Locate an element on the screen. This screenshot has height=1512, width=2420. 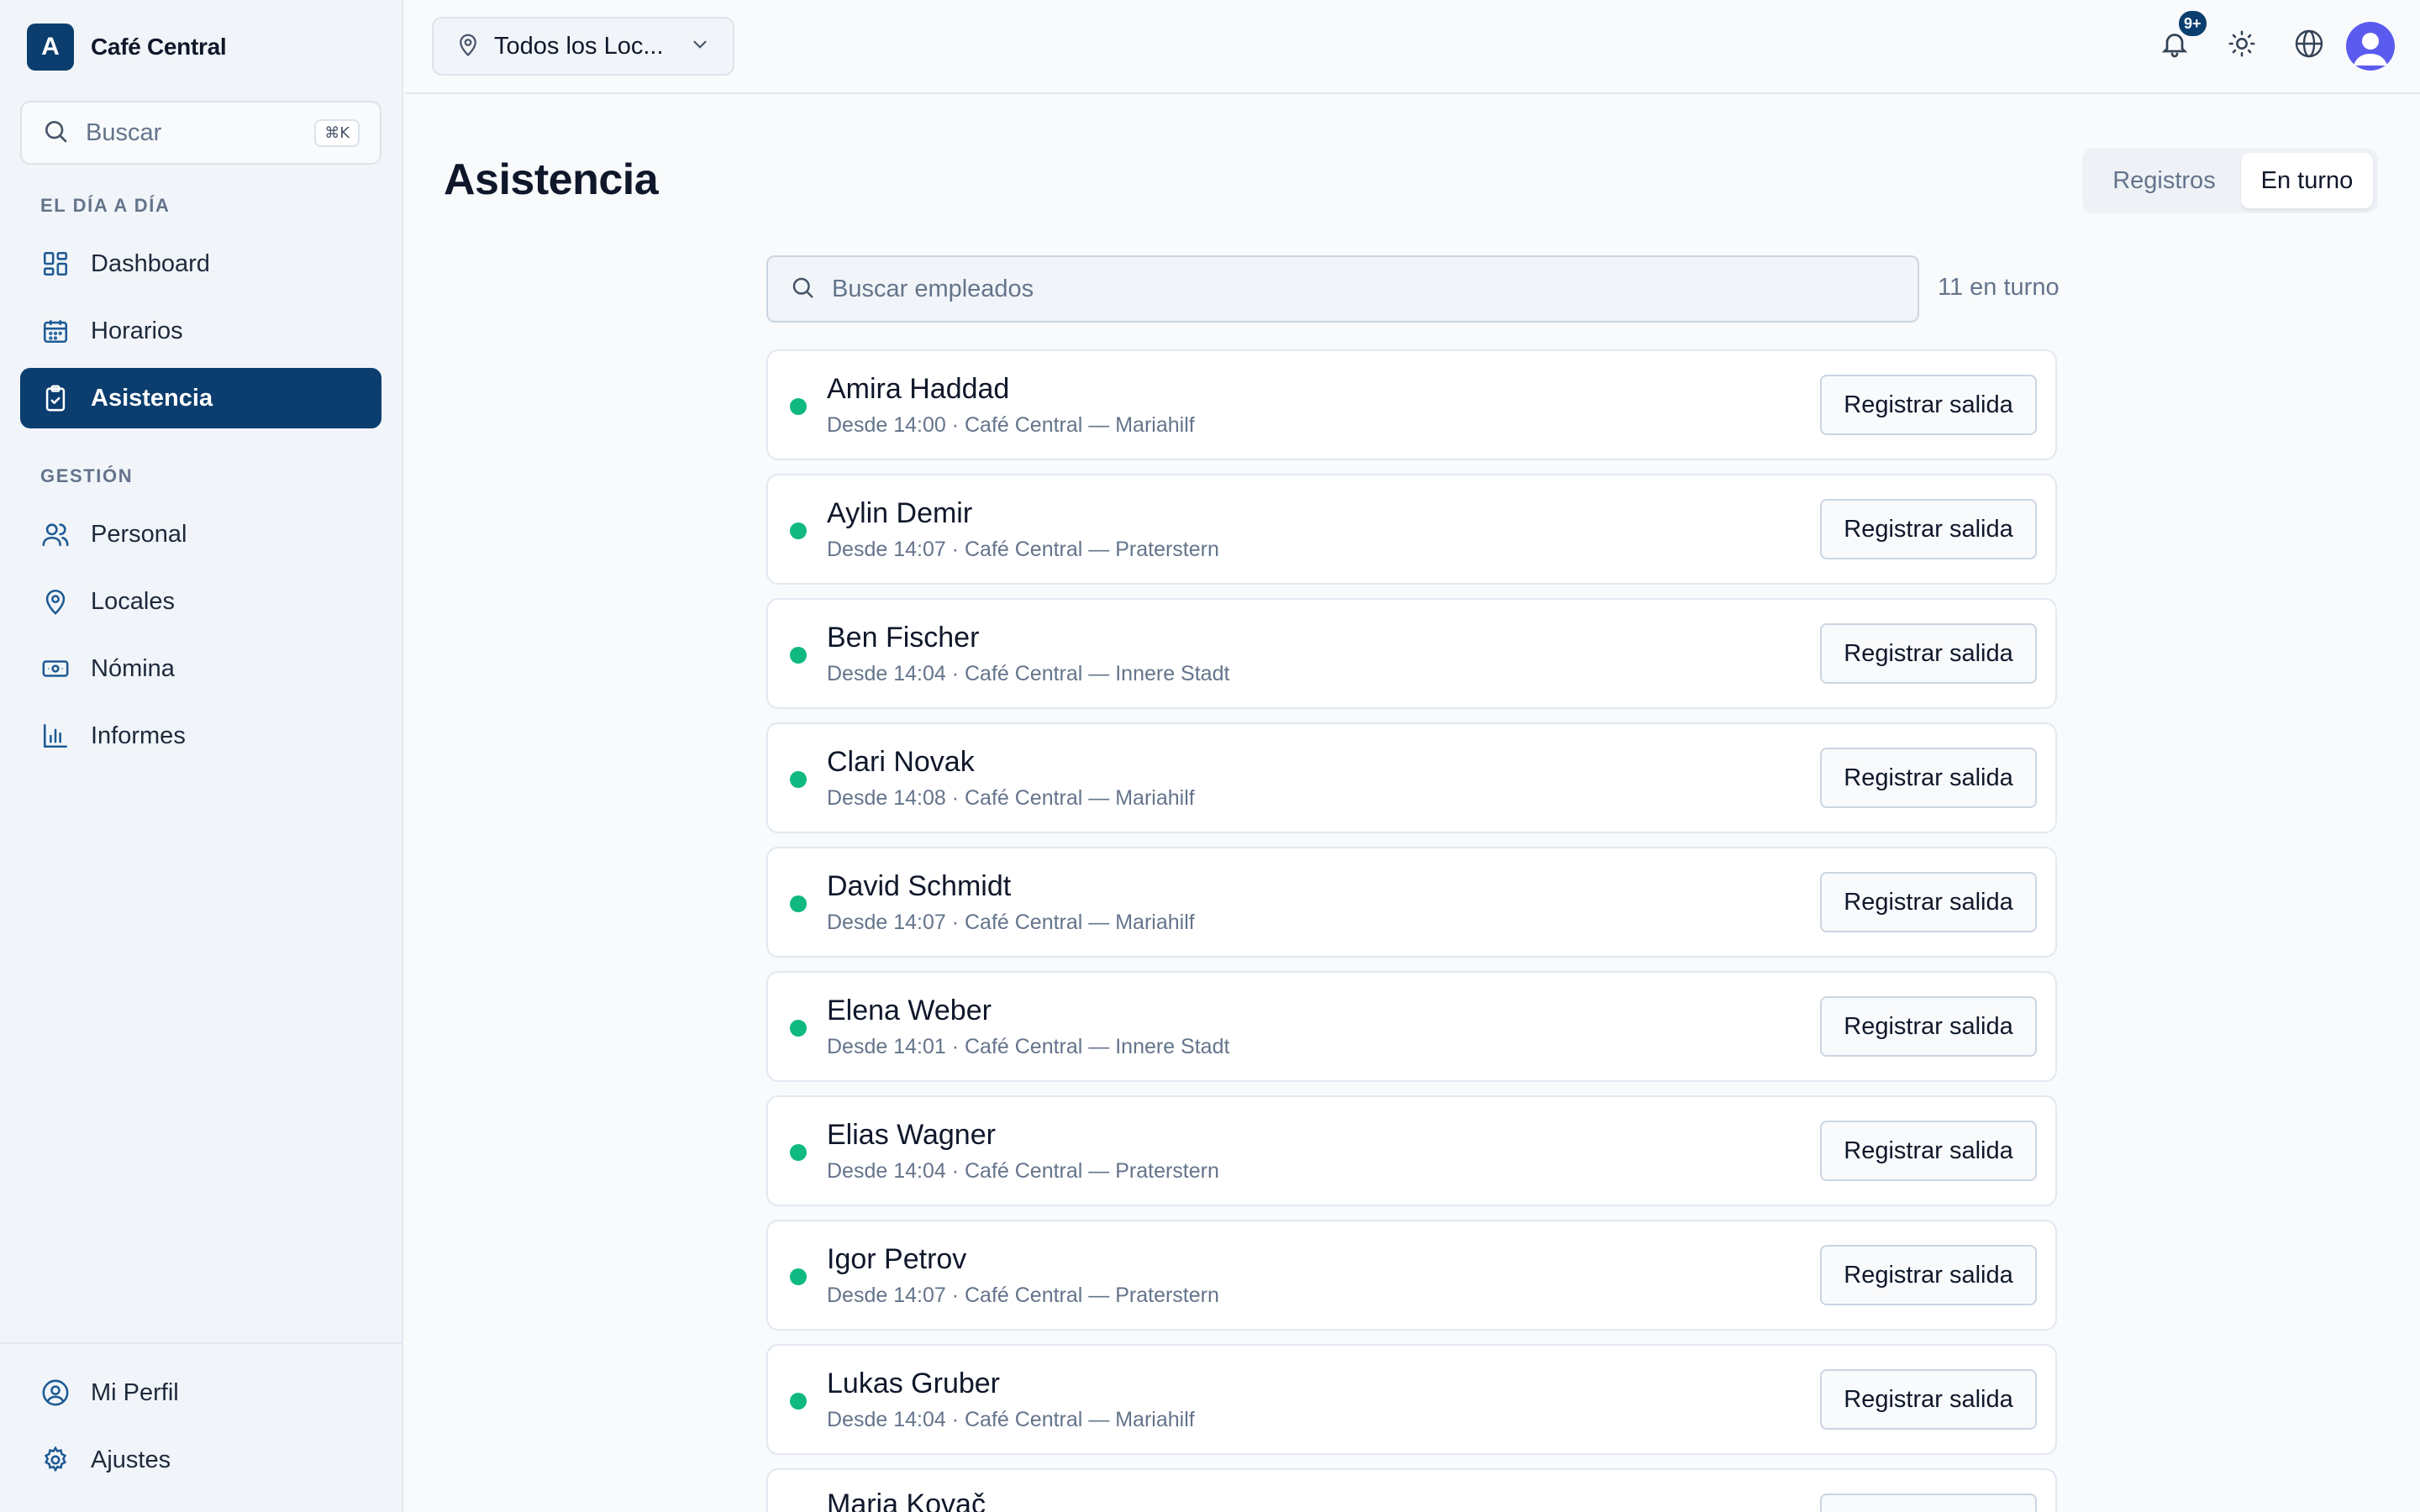
brand: A Café Central is located at coordinates (127, 47).